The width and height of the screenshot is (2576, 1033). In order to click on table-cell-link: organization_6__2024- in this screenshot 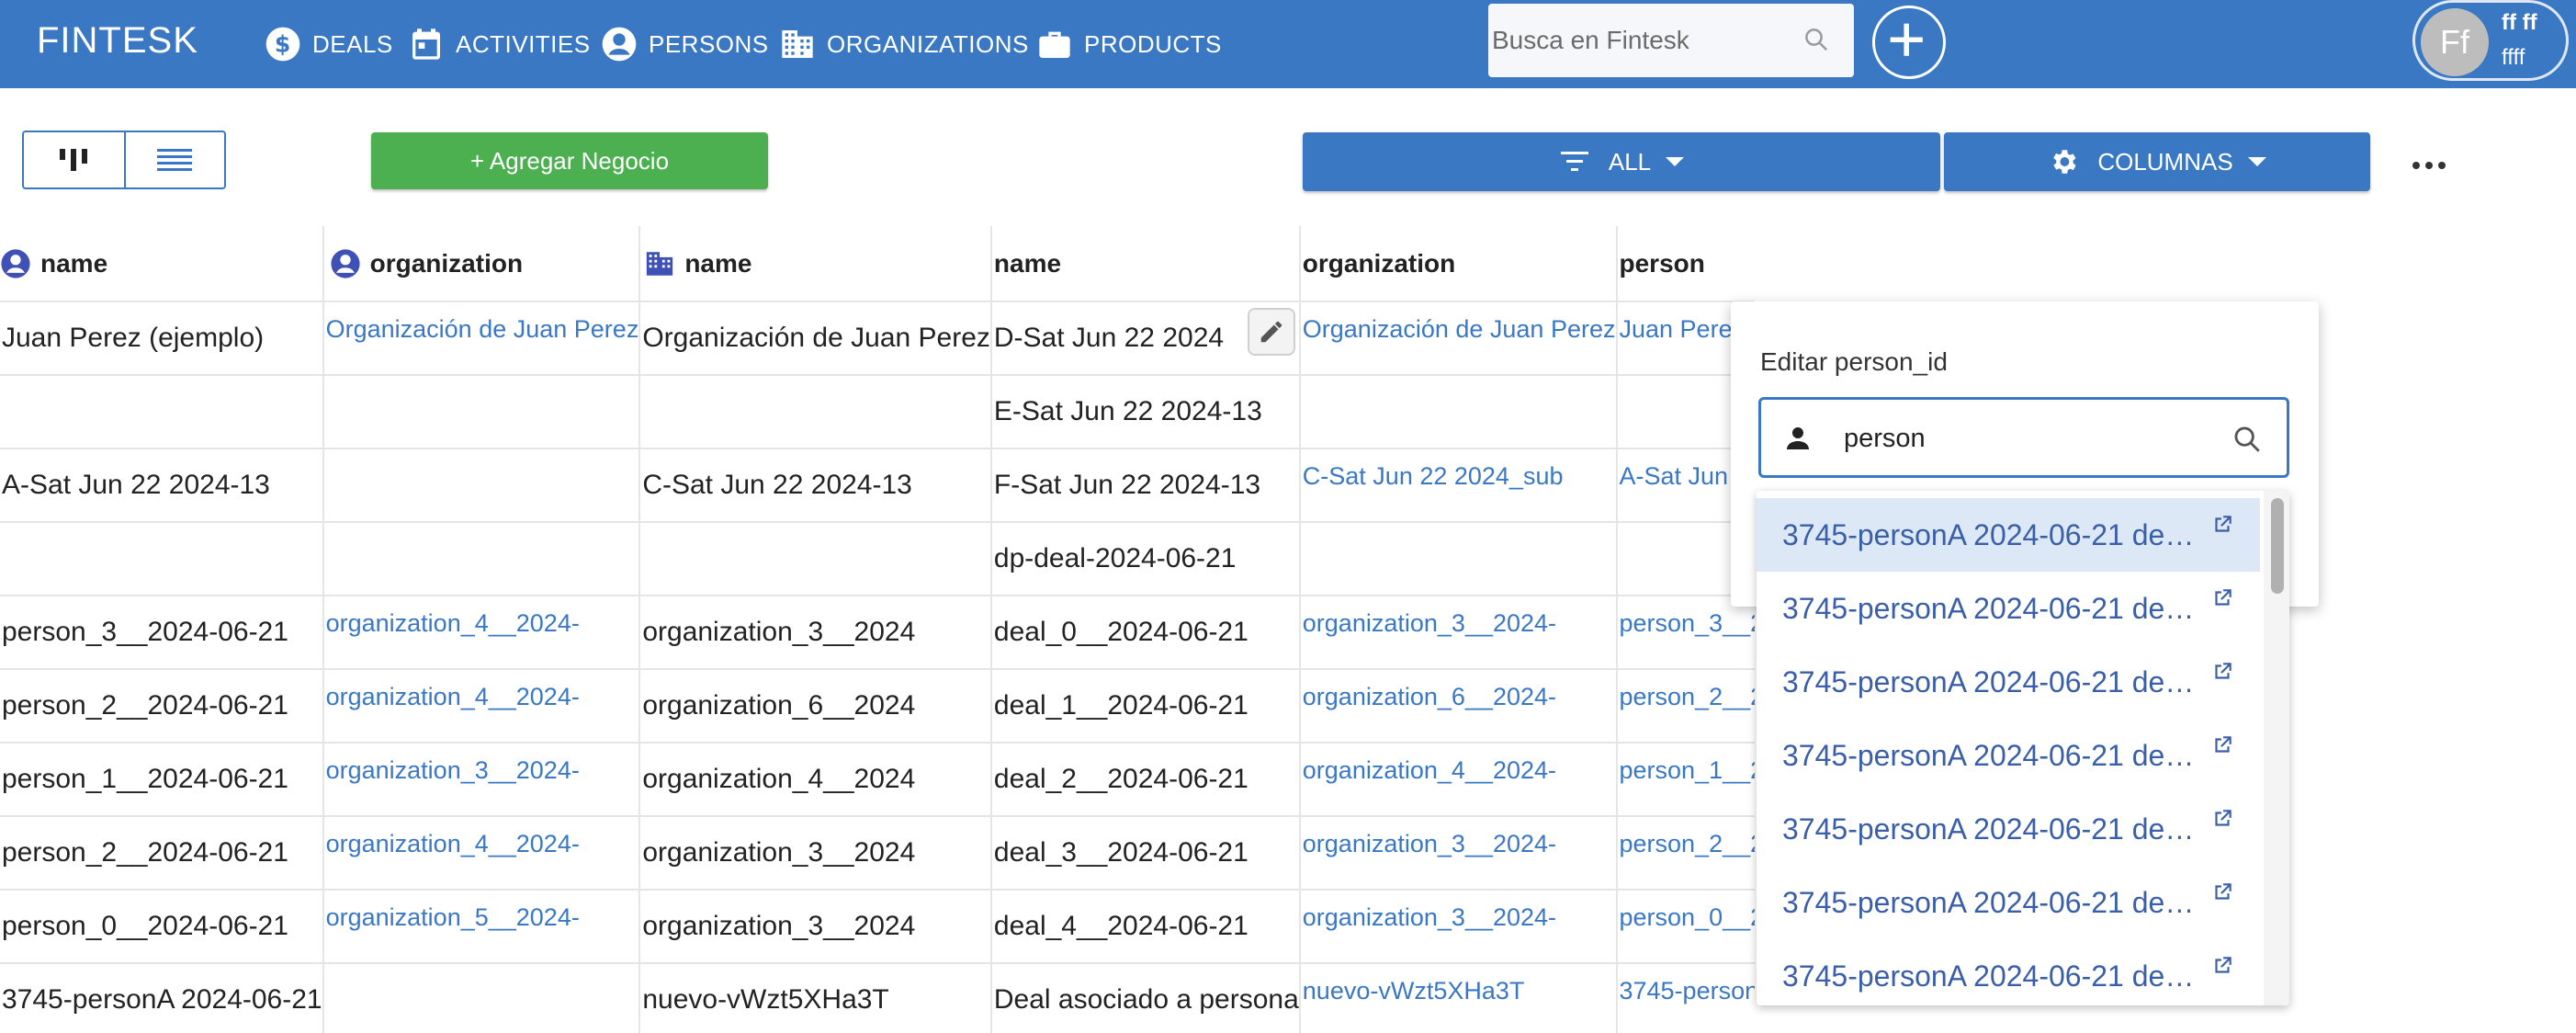, I will do `click(1458, 706)`.